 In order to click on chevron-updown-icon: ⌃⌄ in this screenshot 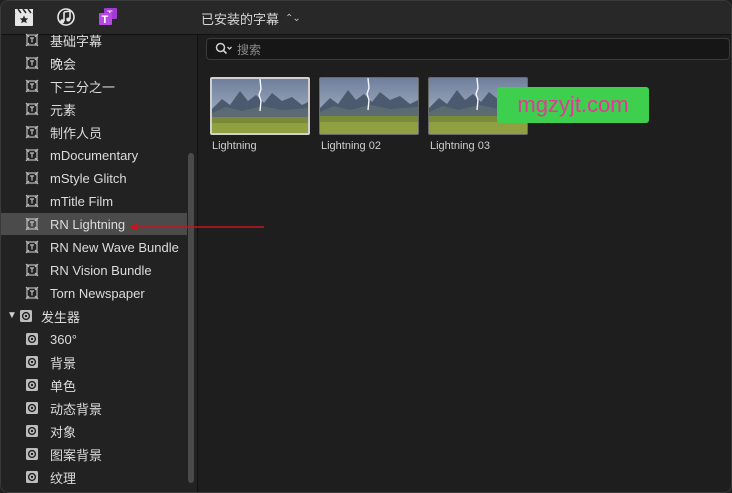, I will do `click(293, 18)`.